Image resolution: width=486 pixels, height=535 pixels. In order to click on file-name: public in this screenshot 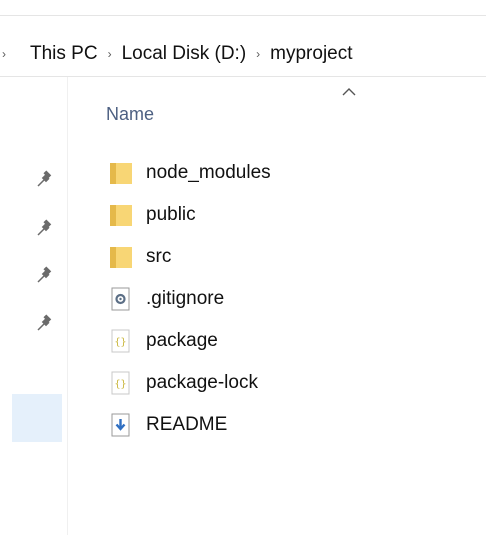, I will do `click(171, 214)`.